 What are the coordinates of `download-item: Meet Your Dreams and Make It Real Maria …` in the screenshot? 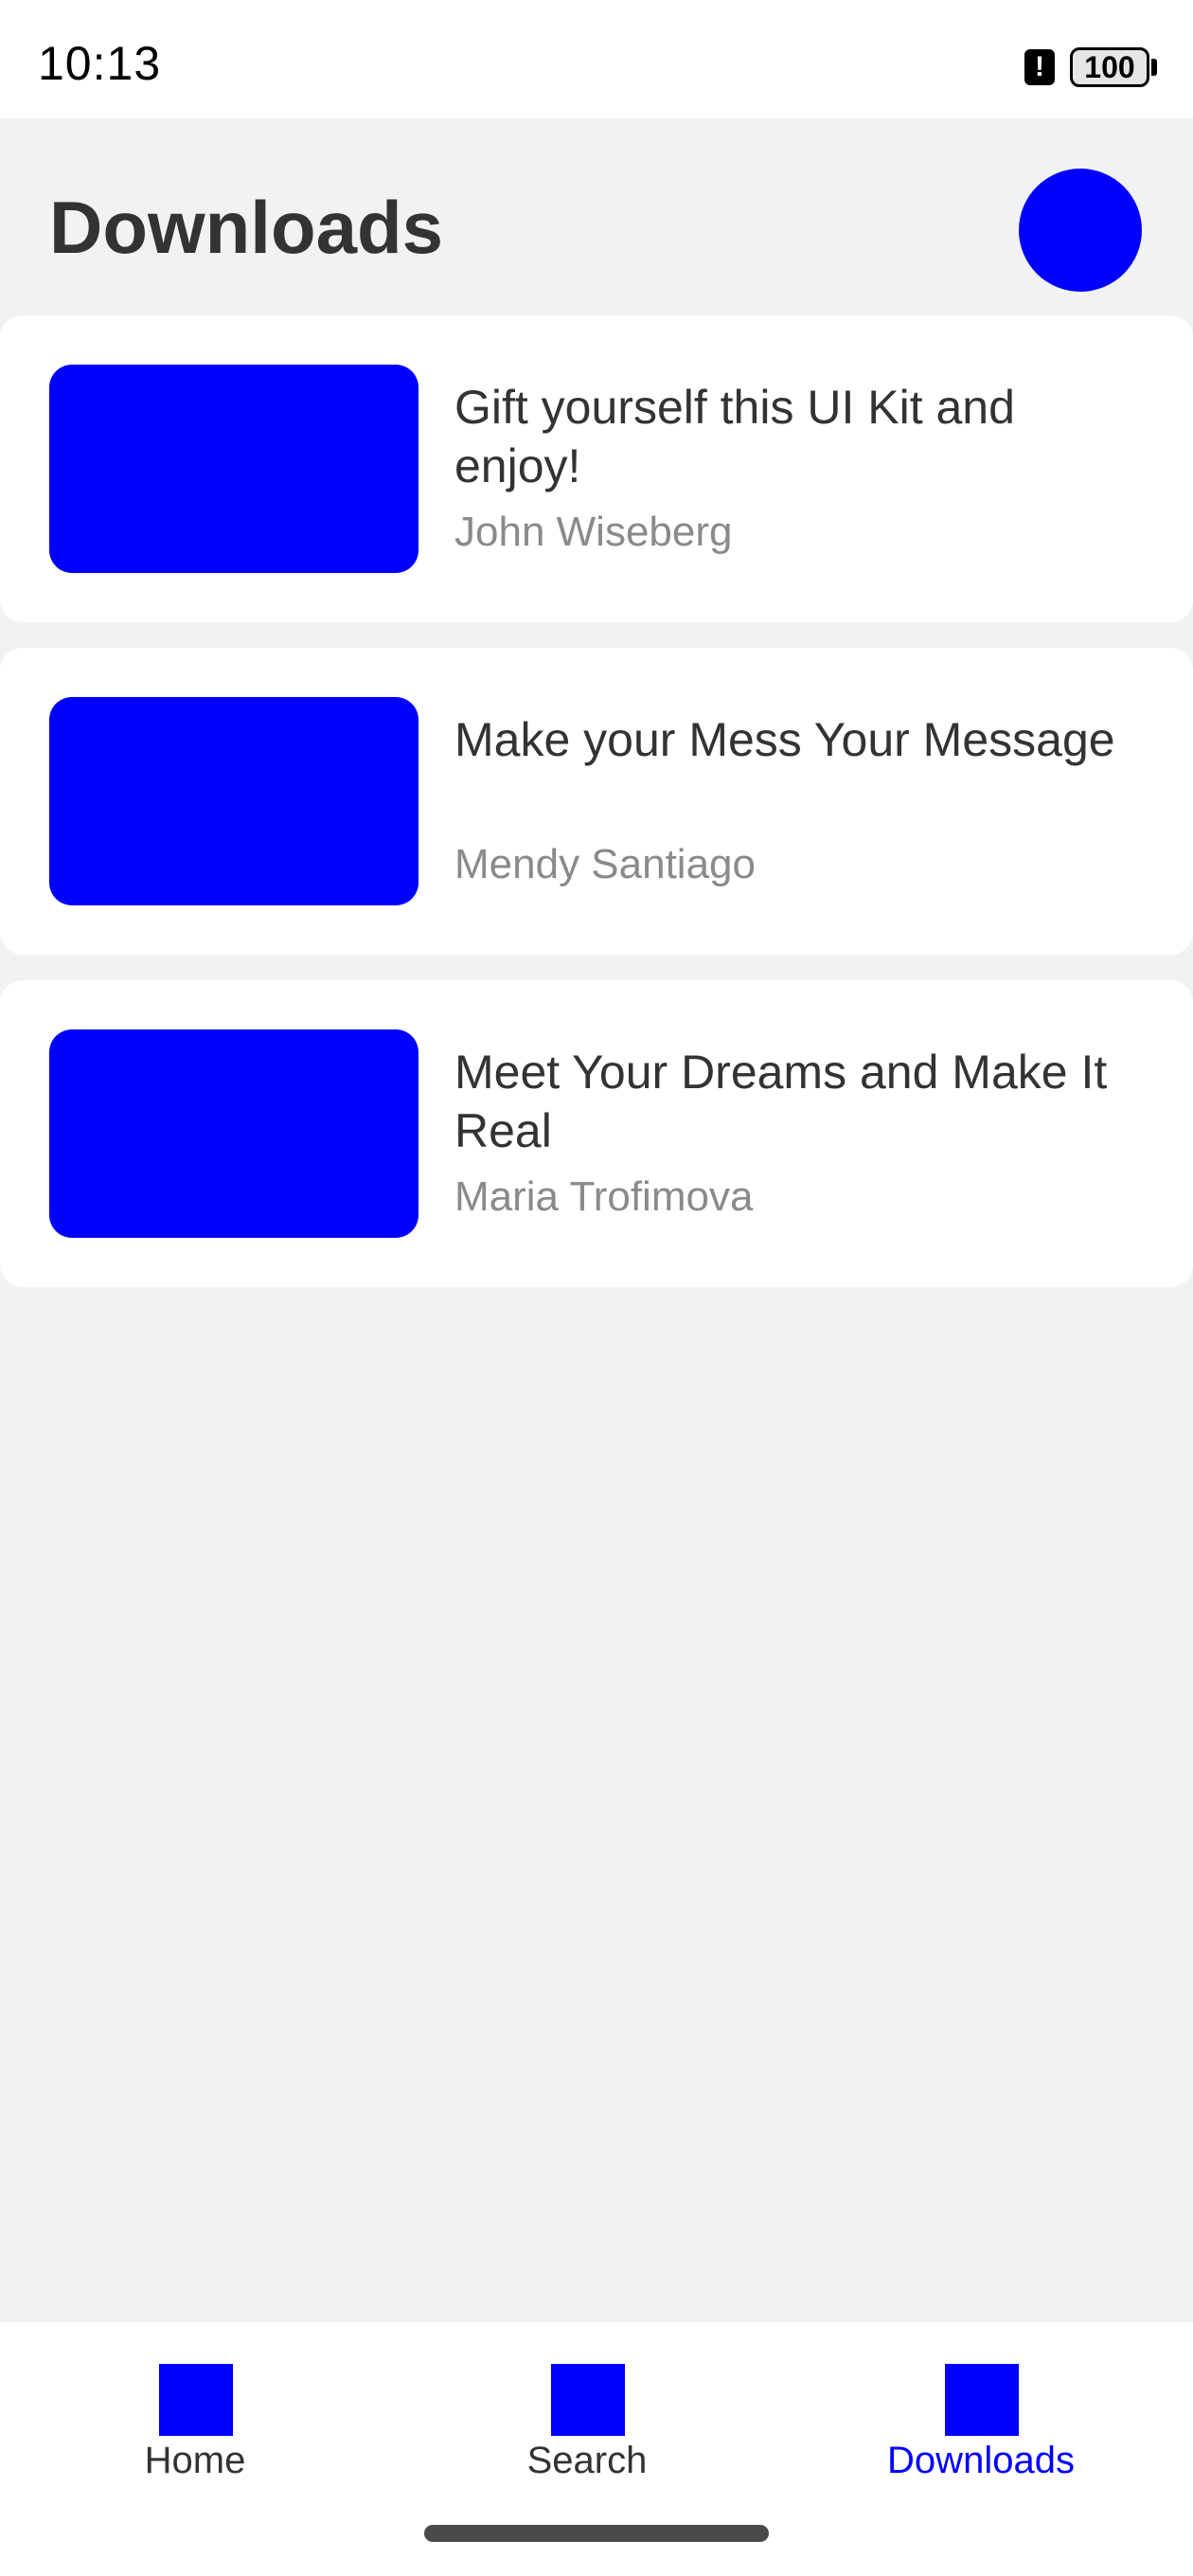 It's located at (596, 1133).